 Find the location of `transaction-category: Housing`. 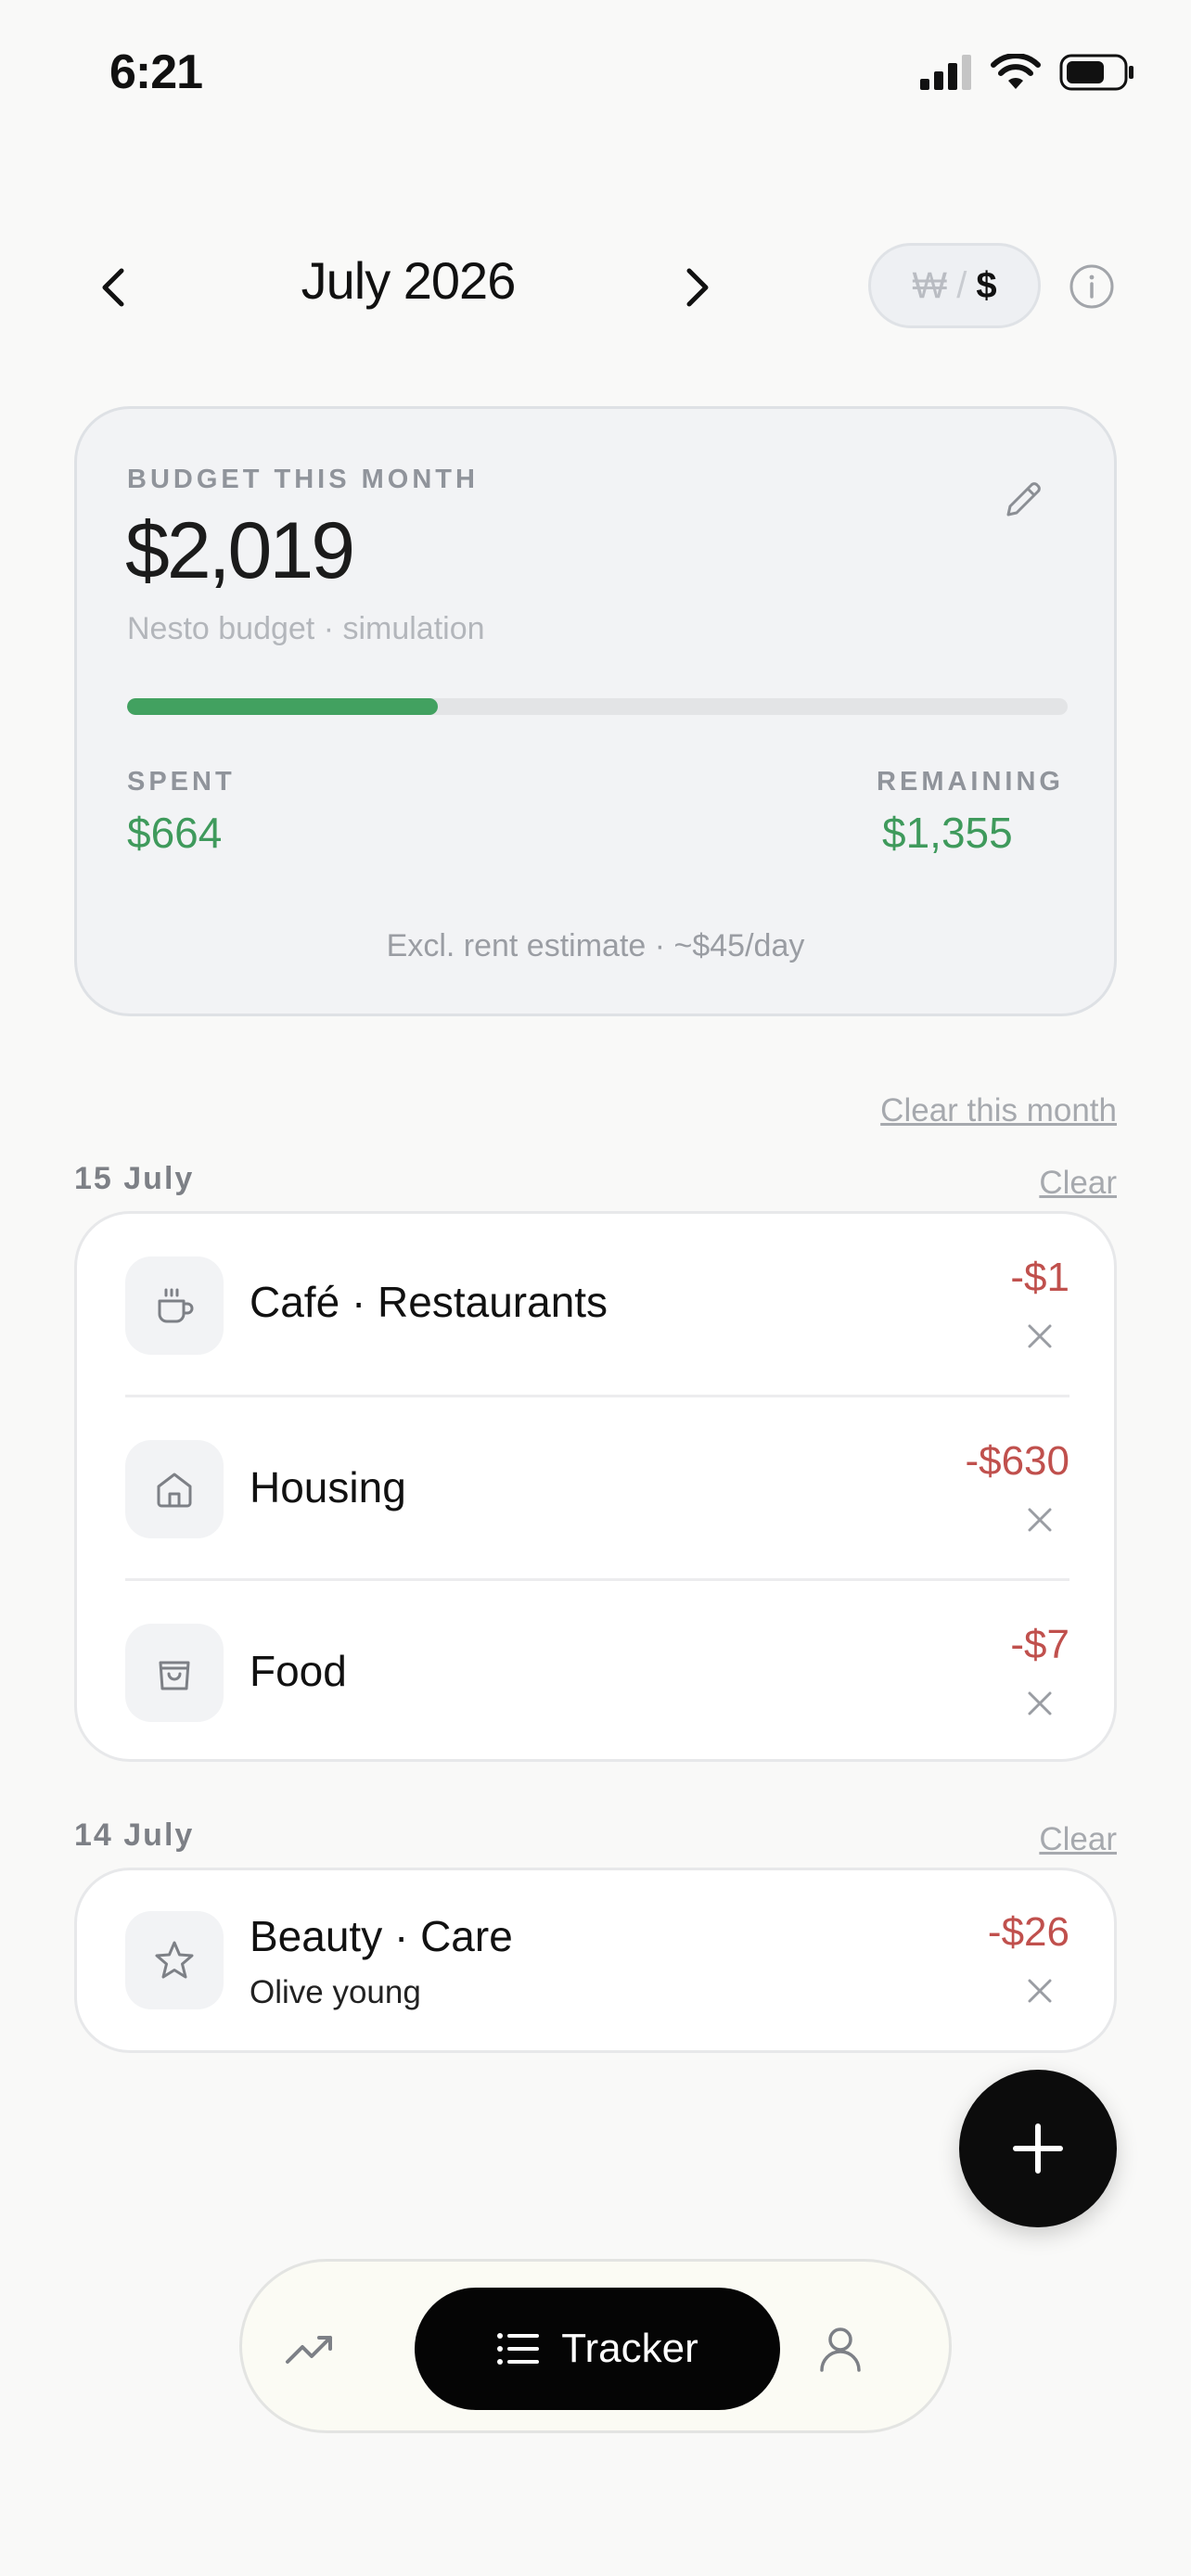

transaction-category: Housing is located at coordinates (328, 1487).